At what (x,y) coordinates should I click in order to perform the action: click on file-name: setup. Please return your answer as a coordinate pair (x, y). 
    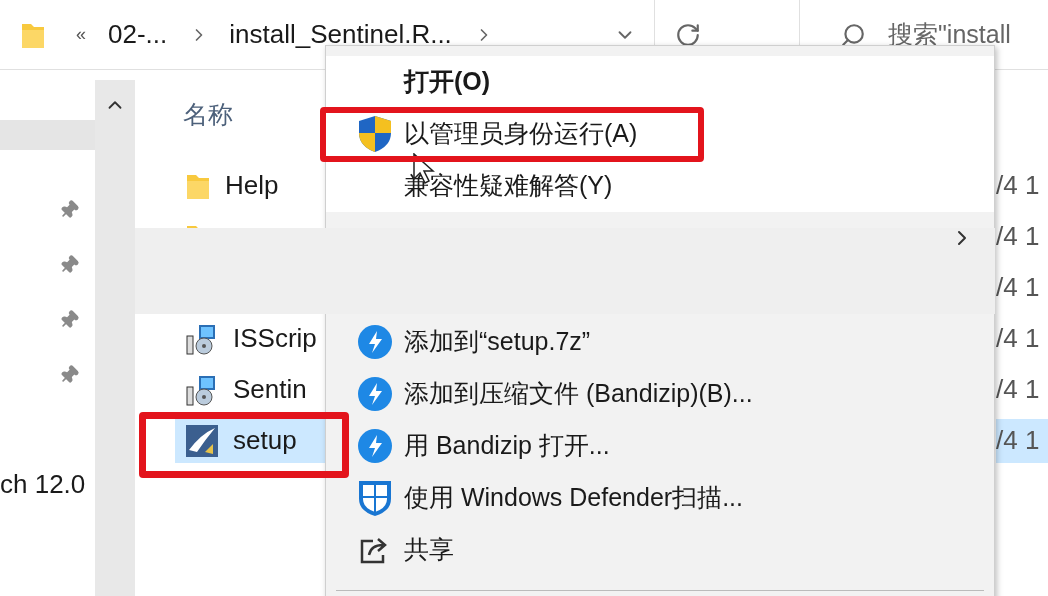
    Looking at the image, I should click on (265, 440).